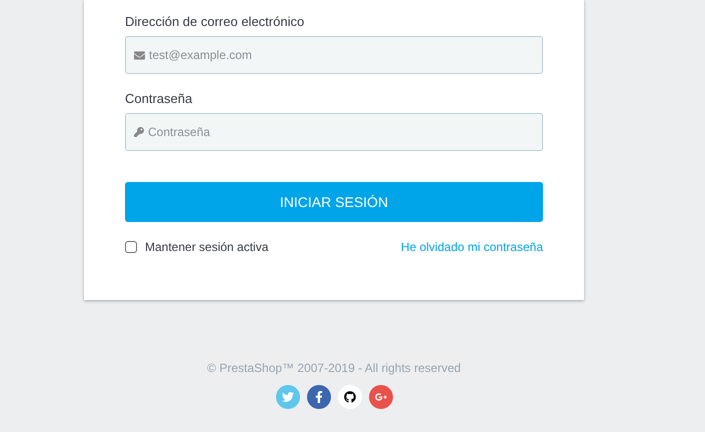 The image size is (705, 432). Describe the element at coordinates (334, 55) in the screenshot. I see `email-field: test@example.com` at that location.